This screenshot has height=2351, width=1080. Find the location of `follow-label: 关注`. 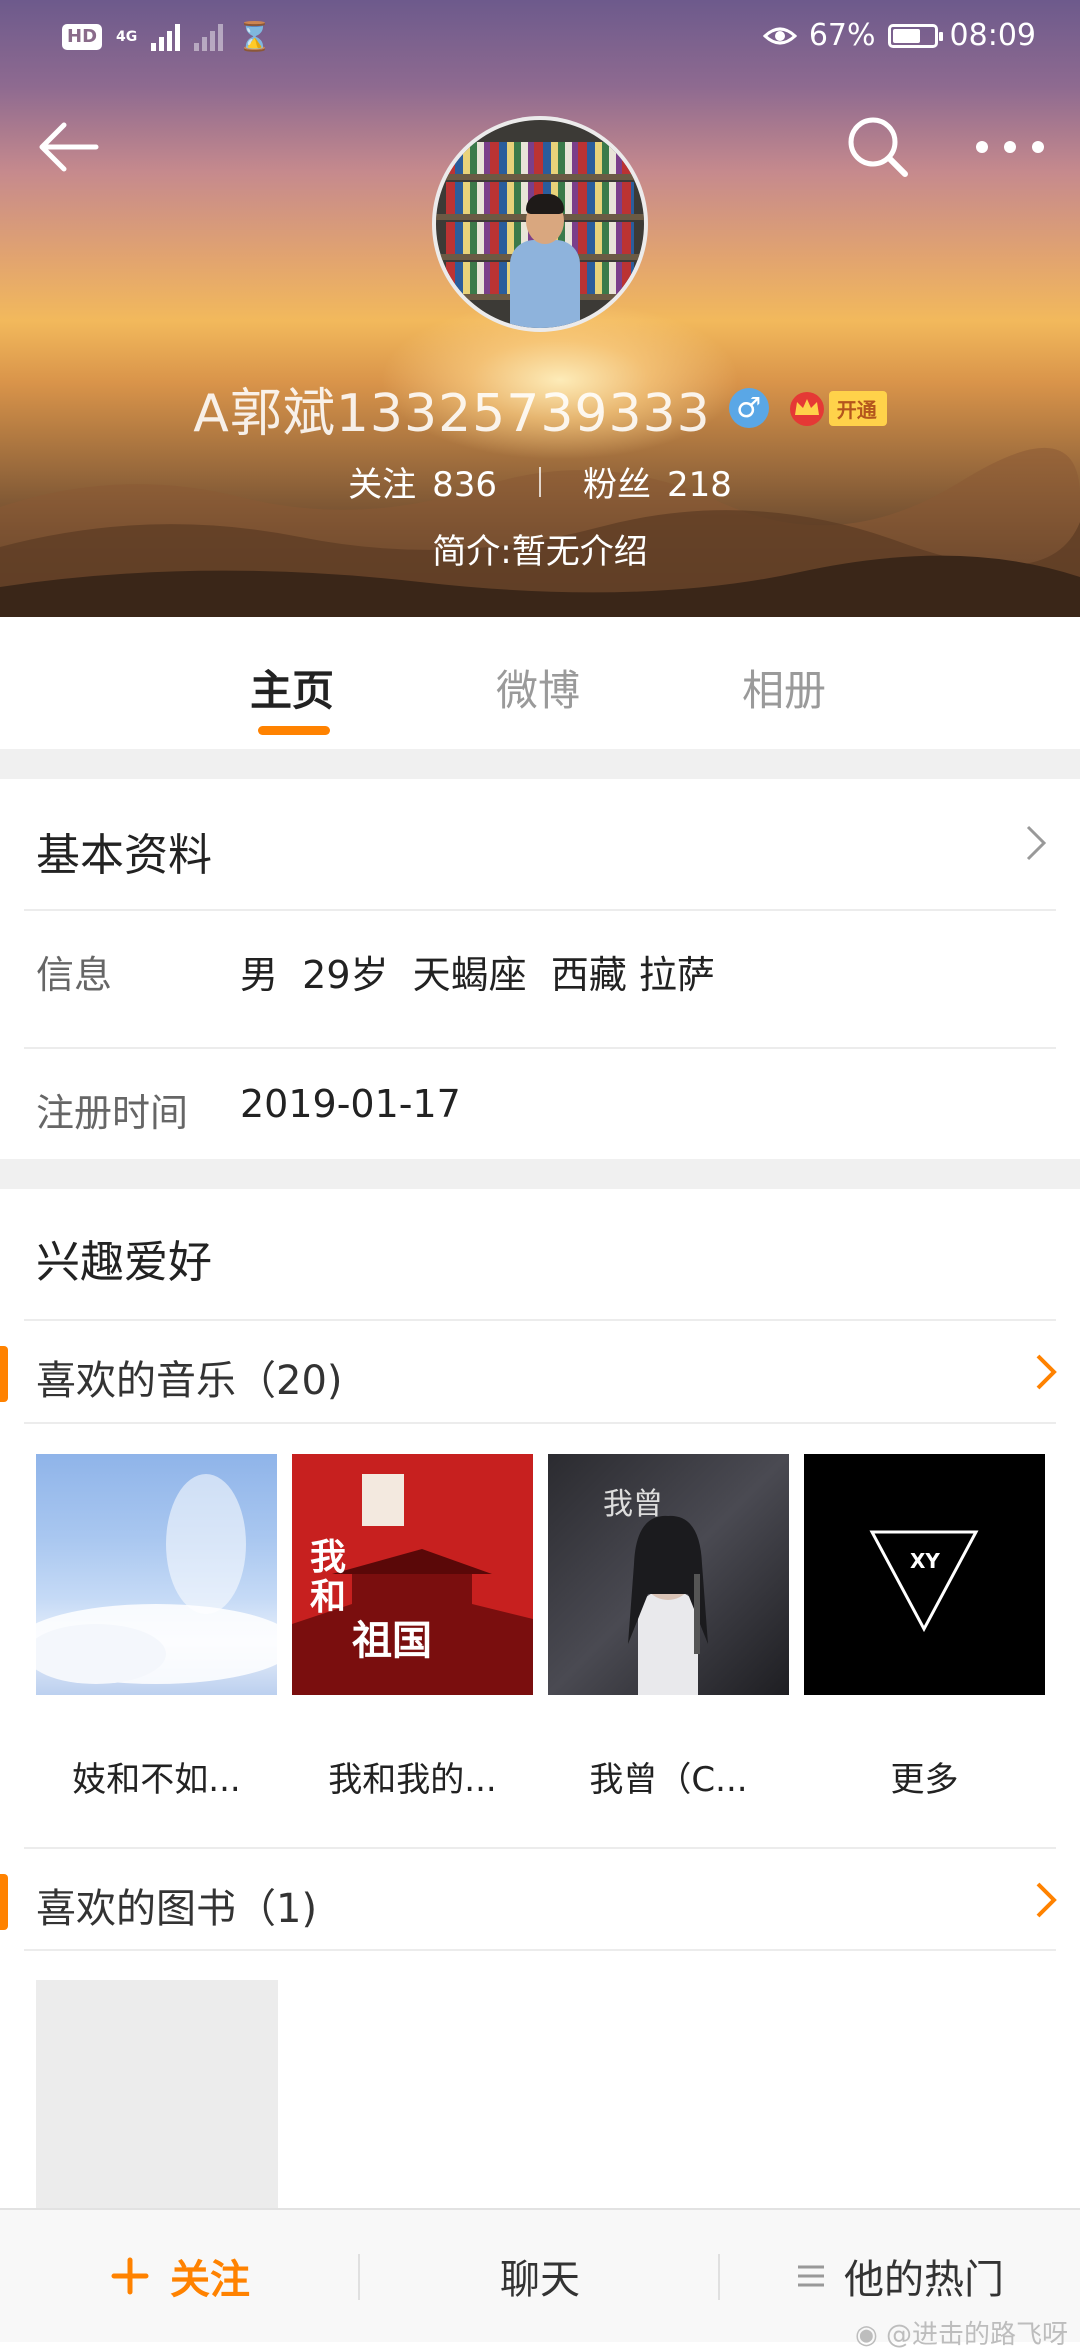

follow-label: 关注 is located at coordinates (210, 2280).